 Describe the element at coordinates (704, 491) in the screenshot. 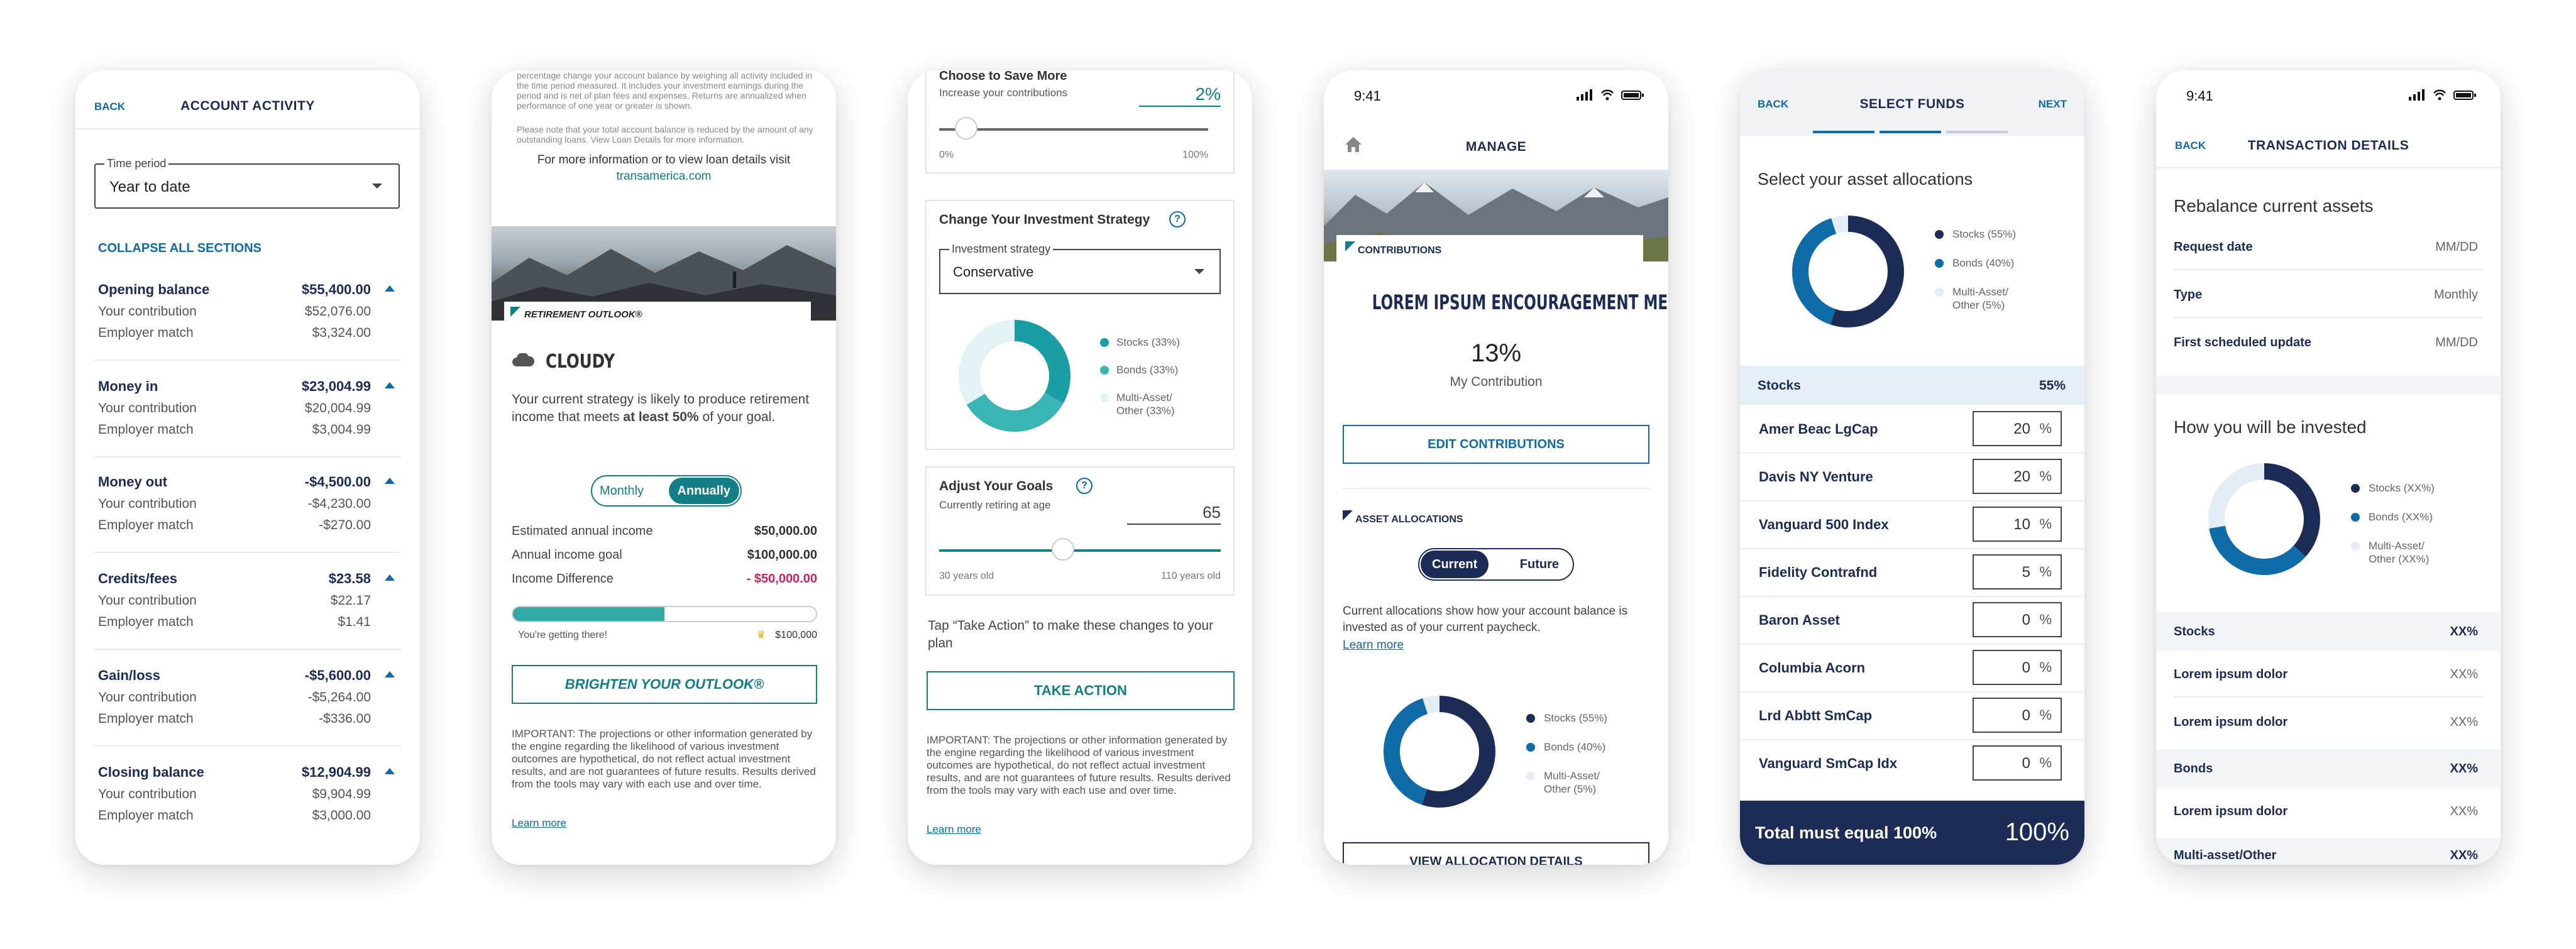

I see `toggle-annually: Annually` at that location.